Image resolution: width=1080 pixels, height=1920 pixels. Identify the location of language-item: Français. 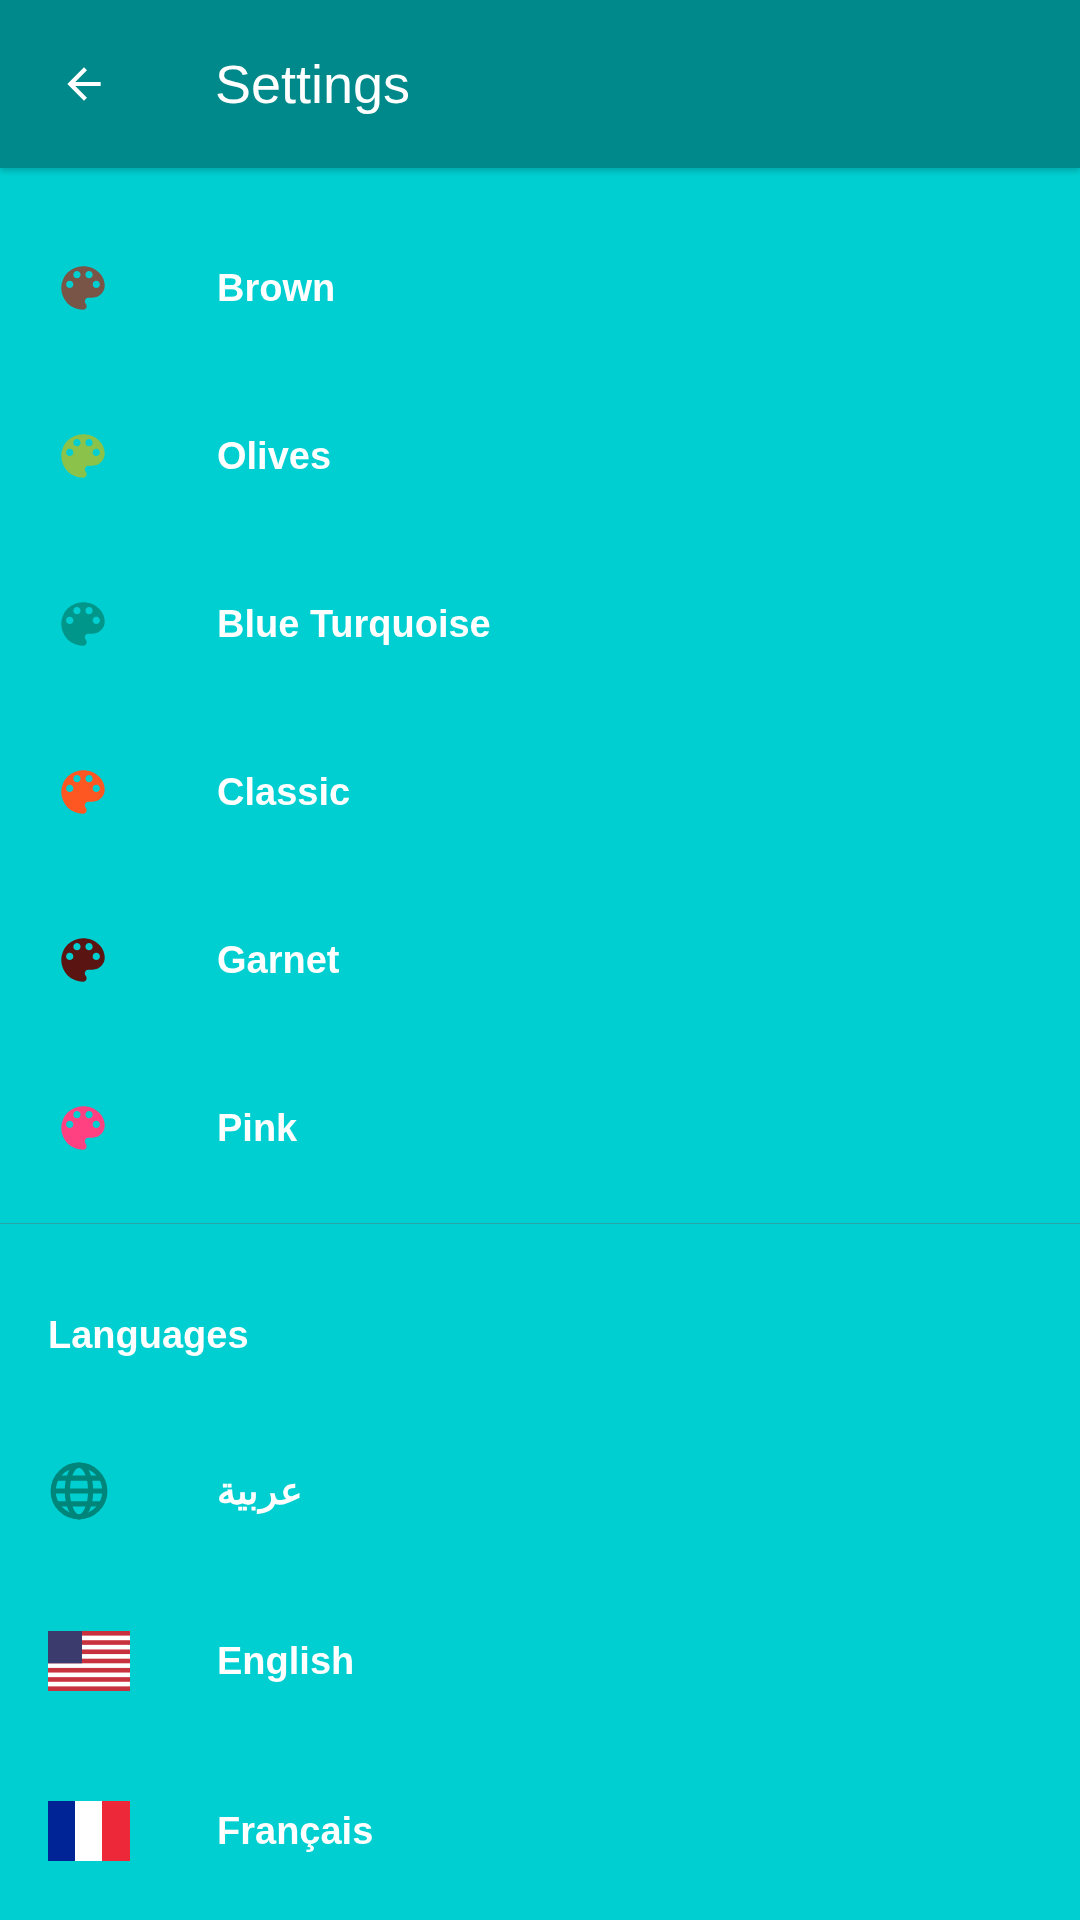
(540, 1831).